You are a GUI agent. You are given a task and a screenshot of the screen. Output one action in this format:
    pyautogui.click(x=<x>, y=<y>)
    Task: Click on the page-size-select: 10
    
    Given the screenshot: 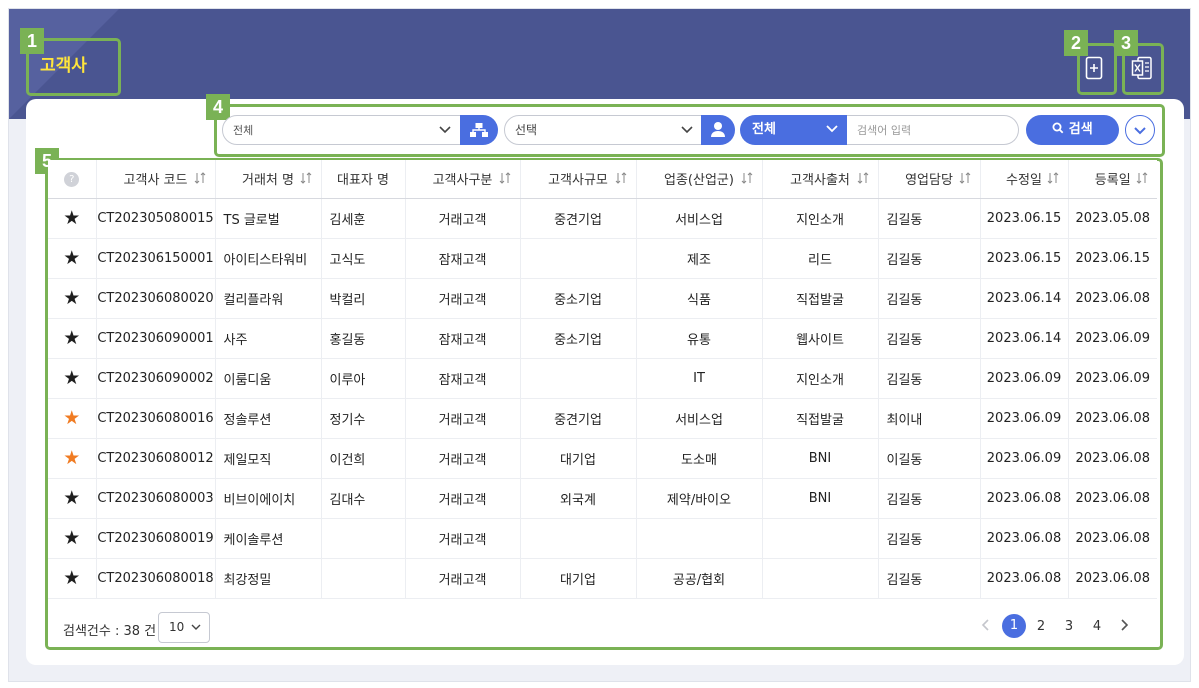 What is the action you would take?
    pyautogui.click(x=184, y=627)
    